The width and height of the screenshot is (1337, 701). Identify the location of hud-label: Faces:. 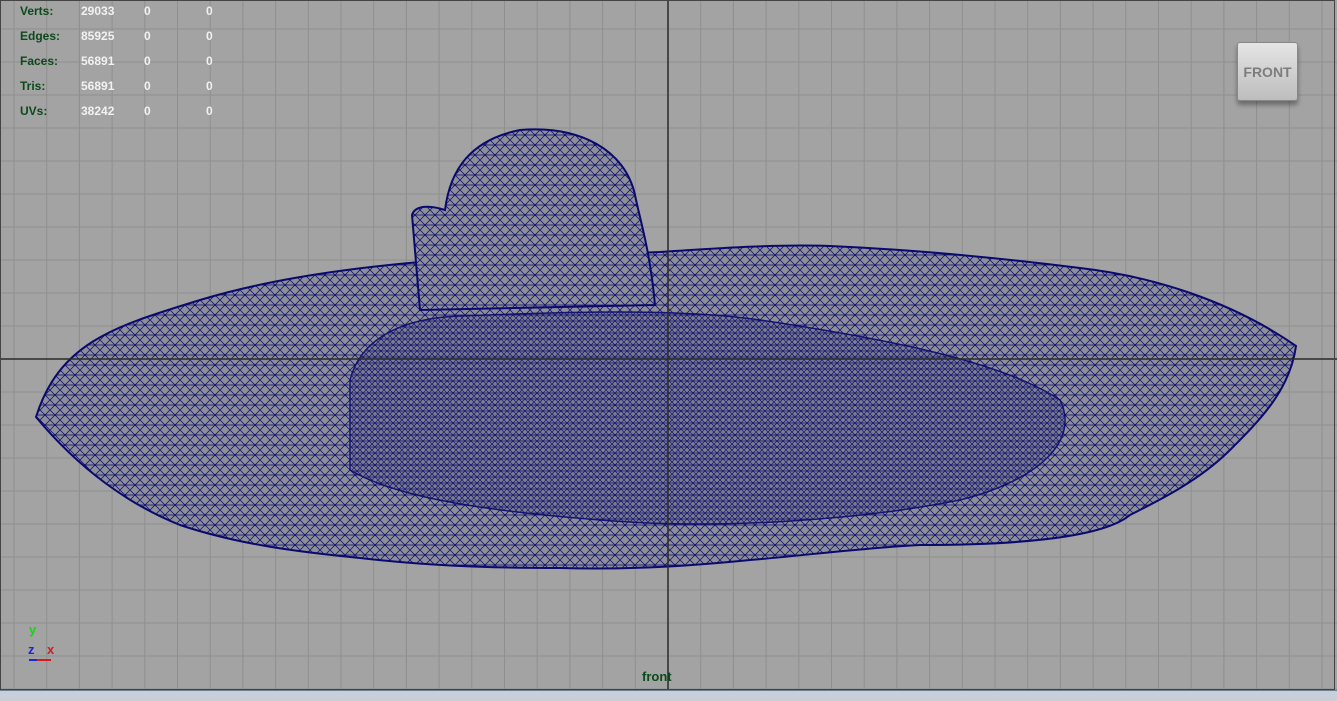
(39, 61).